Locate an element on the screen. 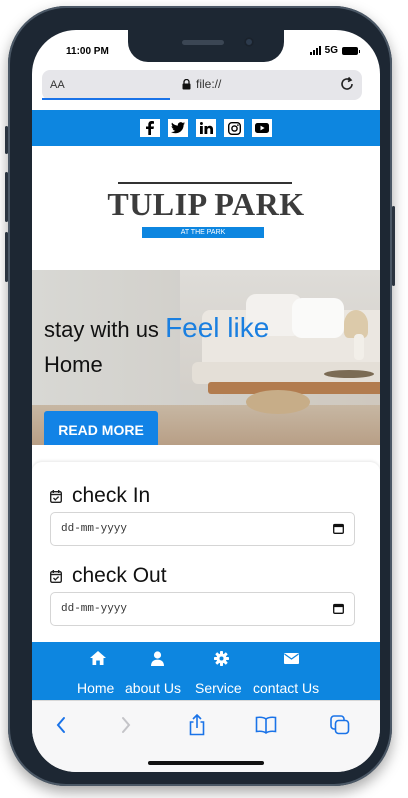 This screenshot has height=798, width=408. vase is located at coordinates (359, 347).